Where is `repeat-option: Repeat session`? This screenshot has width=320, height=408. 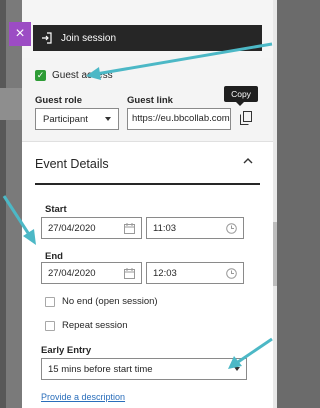 repeat-option: Repeat session is located at coordinates (86, 325).